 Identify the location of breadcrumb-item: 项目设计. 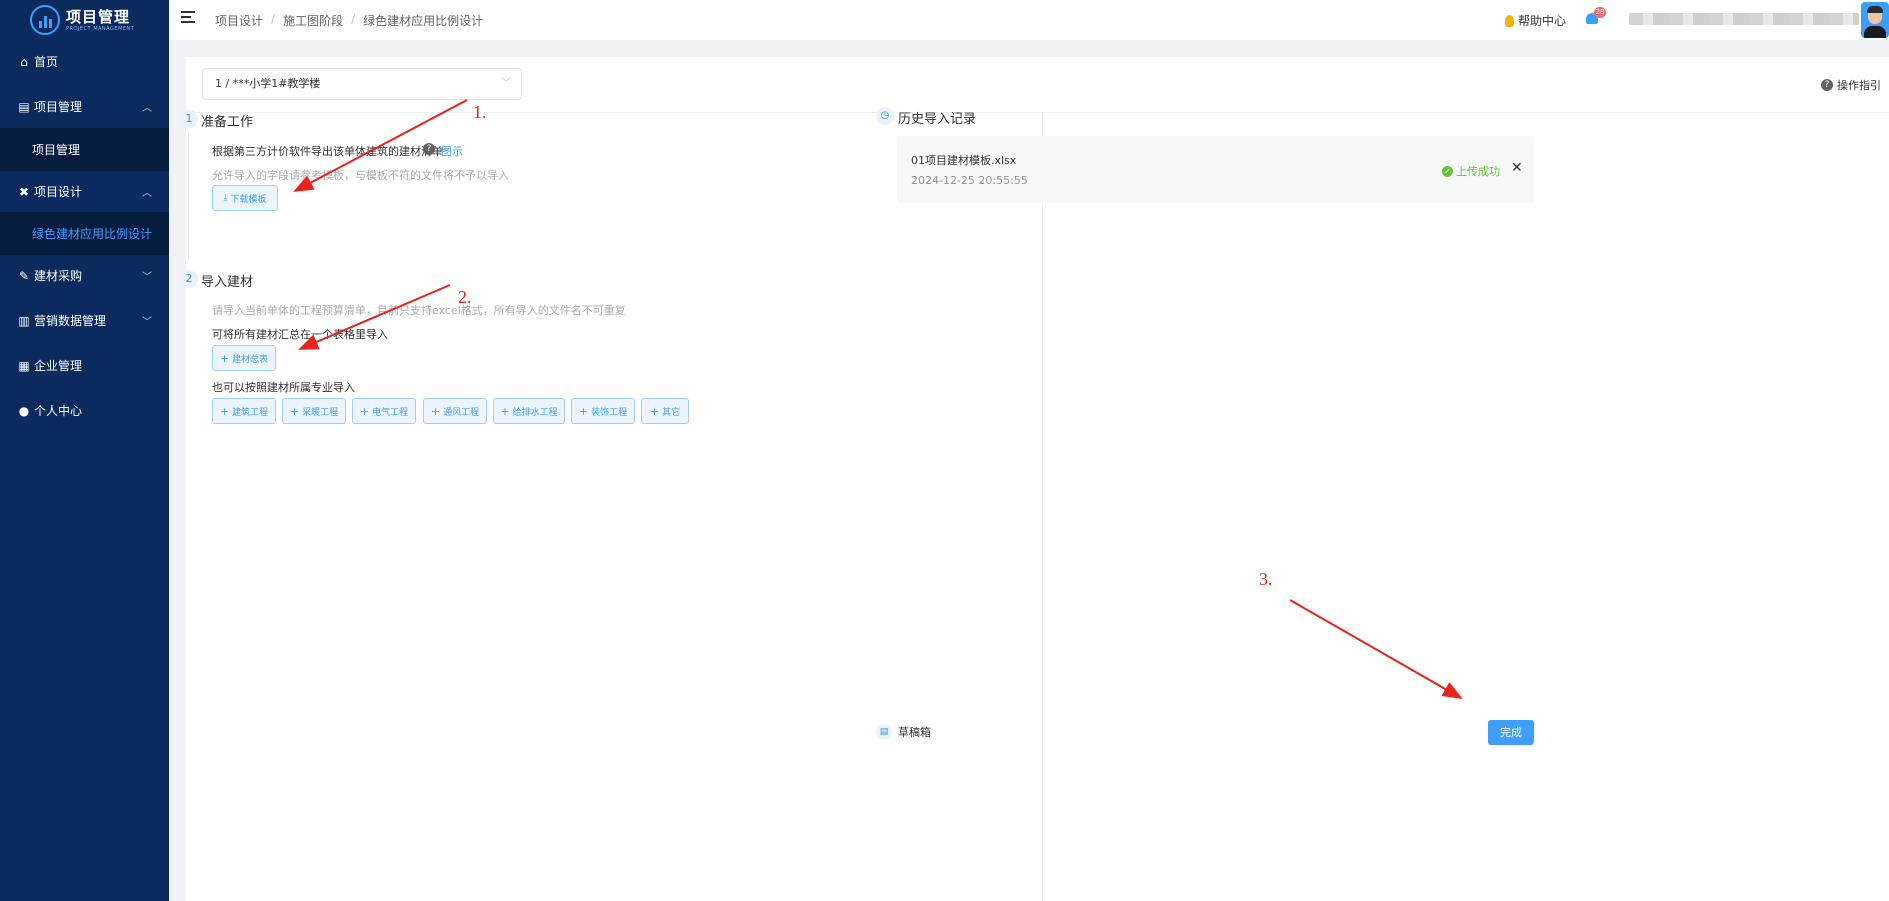
(239, 20).